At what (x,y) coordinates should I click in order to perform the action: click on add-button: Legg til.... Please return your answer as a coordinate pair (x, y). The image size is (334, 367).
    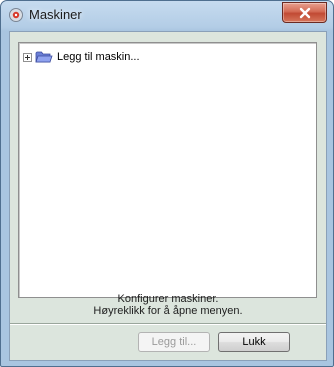
    Looking at the image, I should click on (174, 342).